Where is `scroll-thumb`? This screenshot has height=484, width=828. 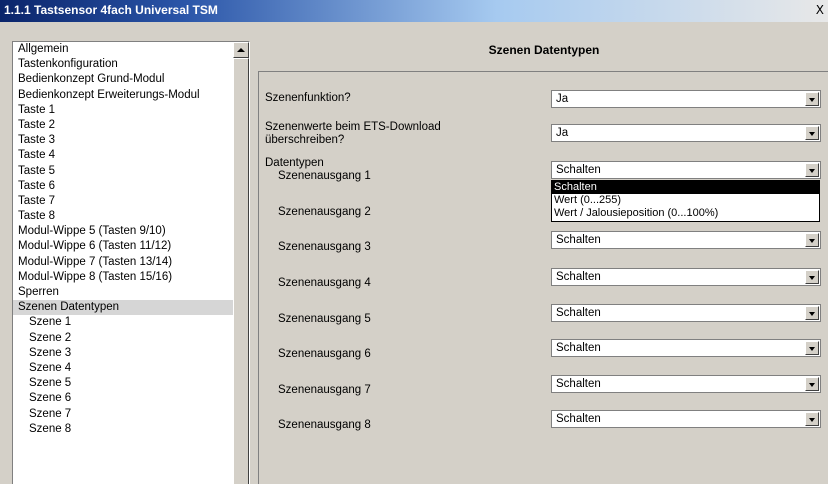 scroll-thumb is located at coordinates (241, 271).